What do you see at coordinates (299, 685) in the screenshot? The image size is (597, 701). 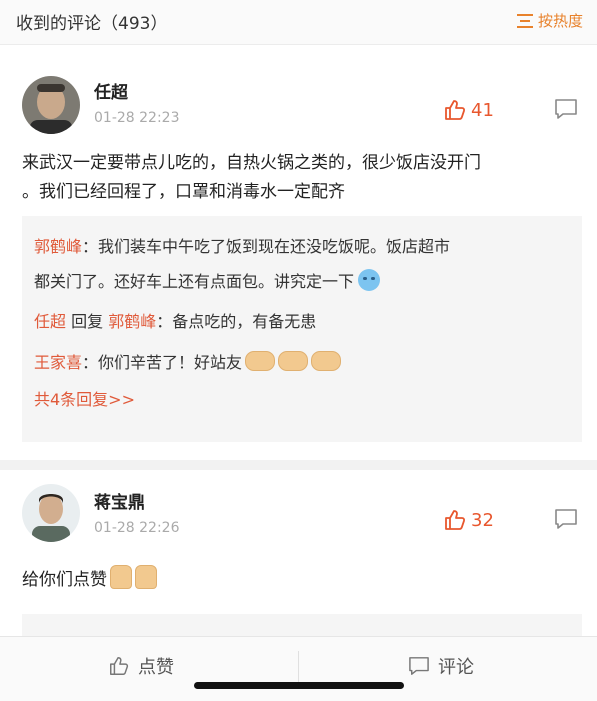 I see `home-indicator` at bounding box center [299, 685].